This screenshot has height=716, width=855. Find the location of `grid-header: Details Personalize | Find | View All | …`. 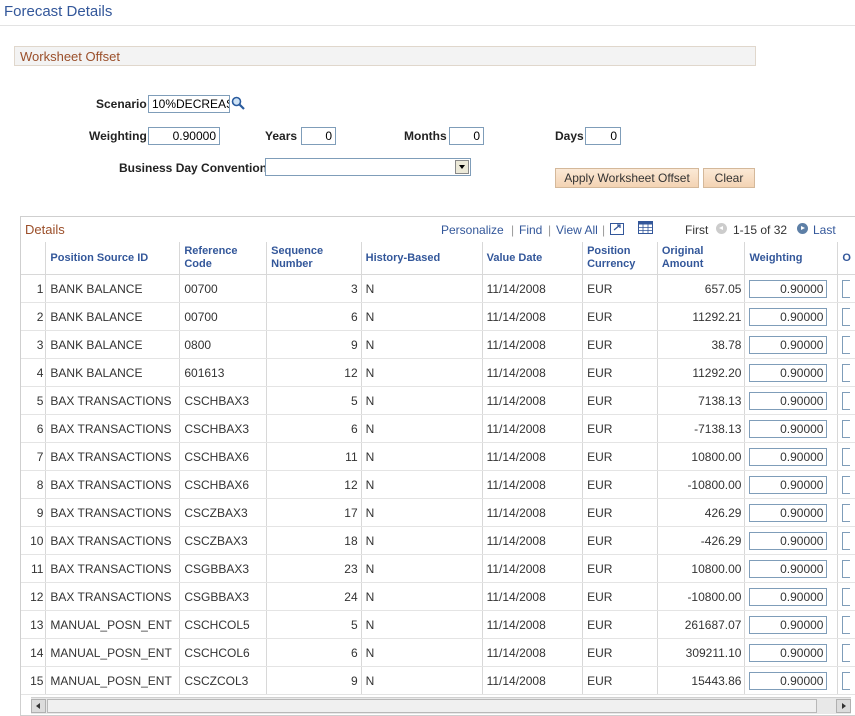

grid-header: Details Personalize | Find | View All | … is located at coordinates (438, 229).